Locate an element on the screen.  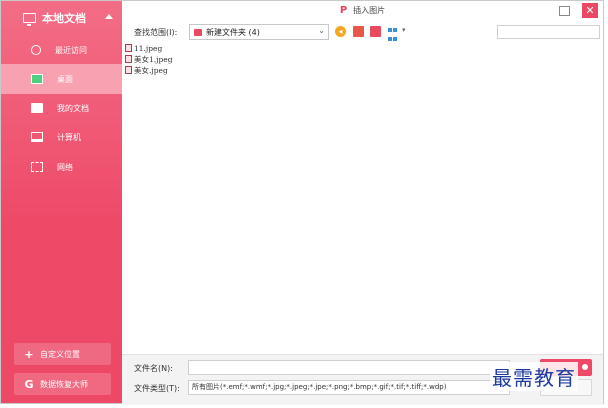
clock-icon is located at coordinates (36, 50).